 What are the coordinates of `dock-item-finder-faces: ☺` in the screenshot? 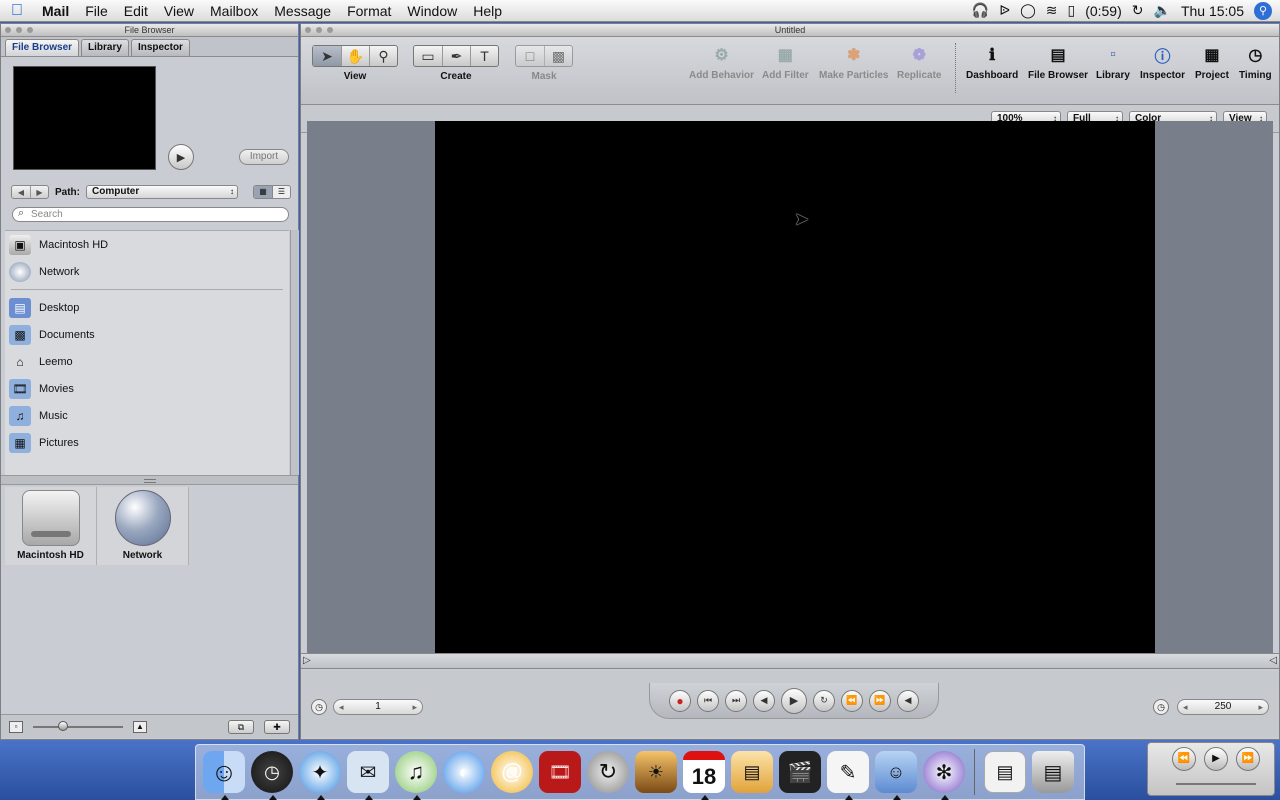 It's located at (896, 774).